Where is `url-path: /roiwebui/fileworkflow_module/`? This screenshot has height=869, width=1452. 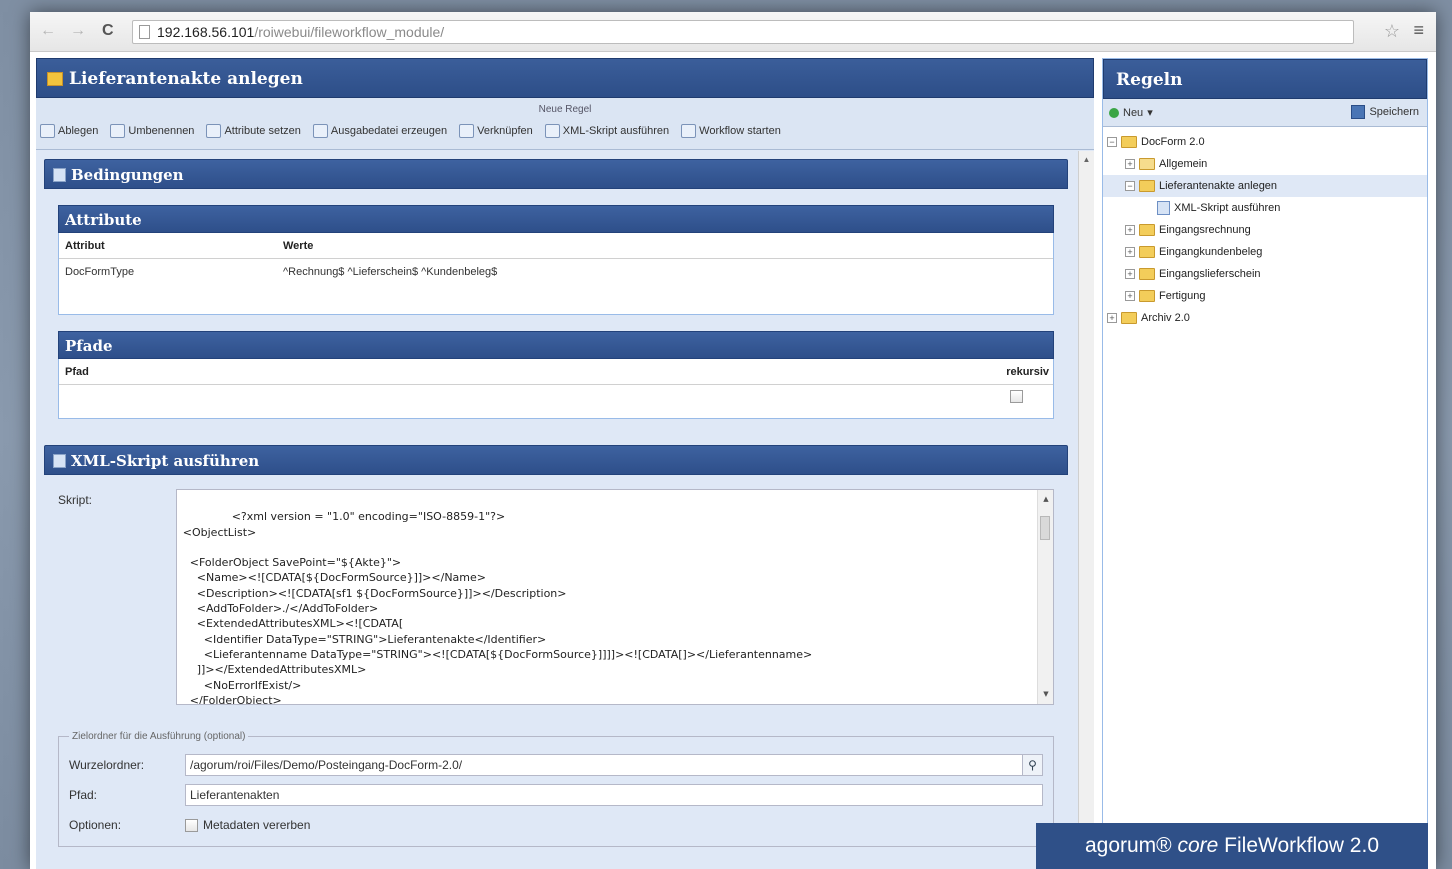
url-path: /roiwebui/fileworkflow_module/ is located at coordinates (349, 32).